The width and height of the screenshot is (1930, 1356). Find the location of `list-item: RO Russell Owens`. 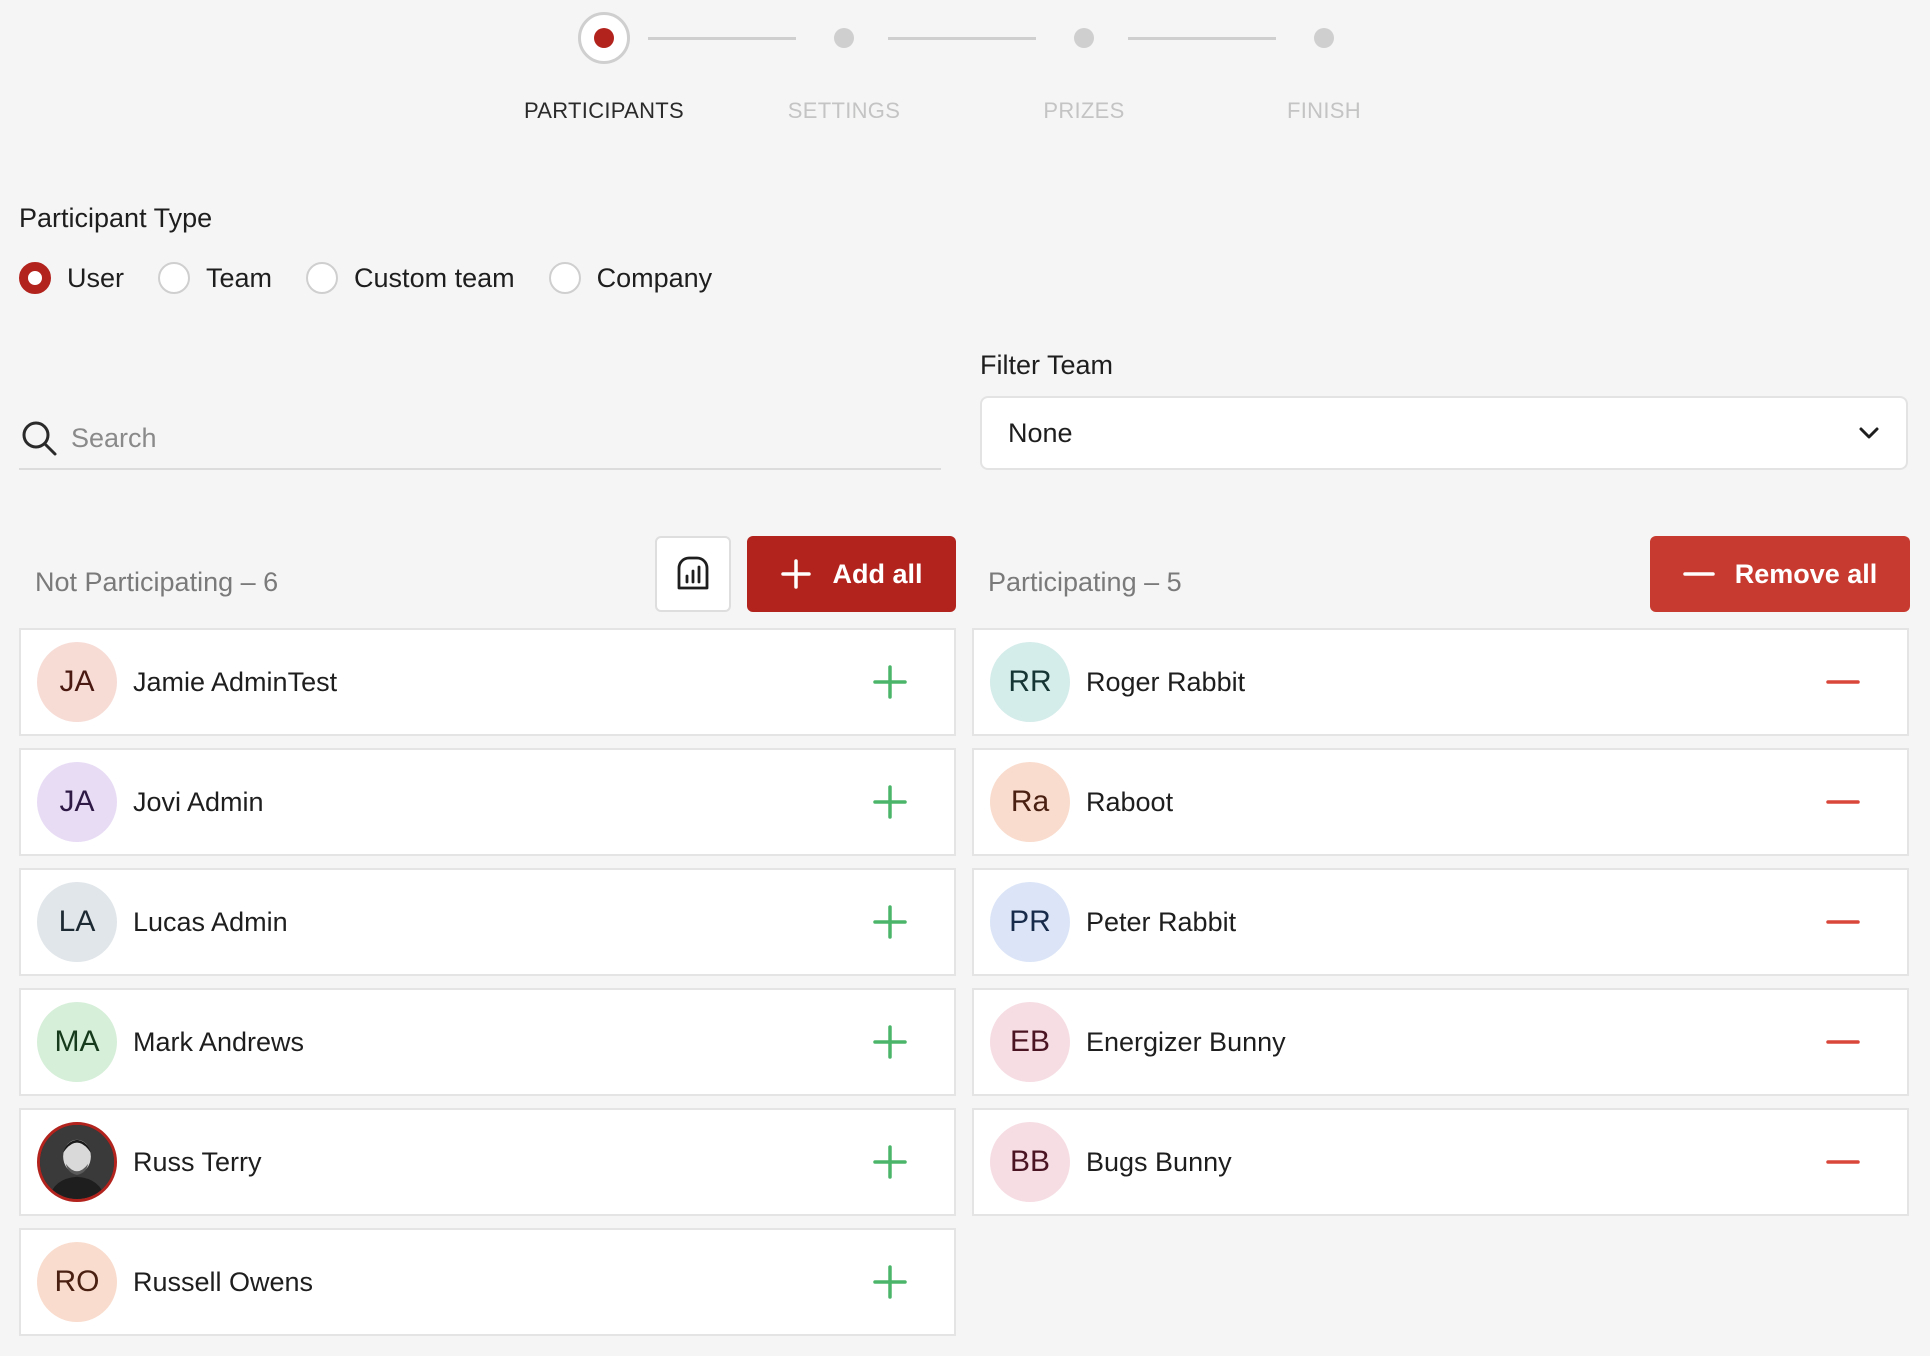

list-item: RO Russell Owens is located at coordinates (487, 1282).